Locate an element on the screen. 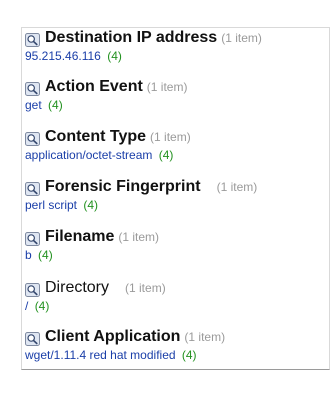 The height and width of the screenshot is (397, 330). facet-title: Filename is located at coordinates (80, 236).